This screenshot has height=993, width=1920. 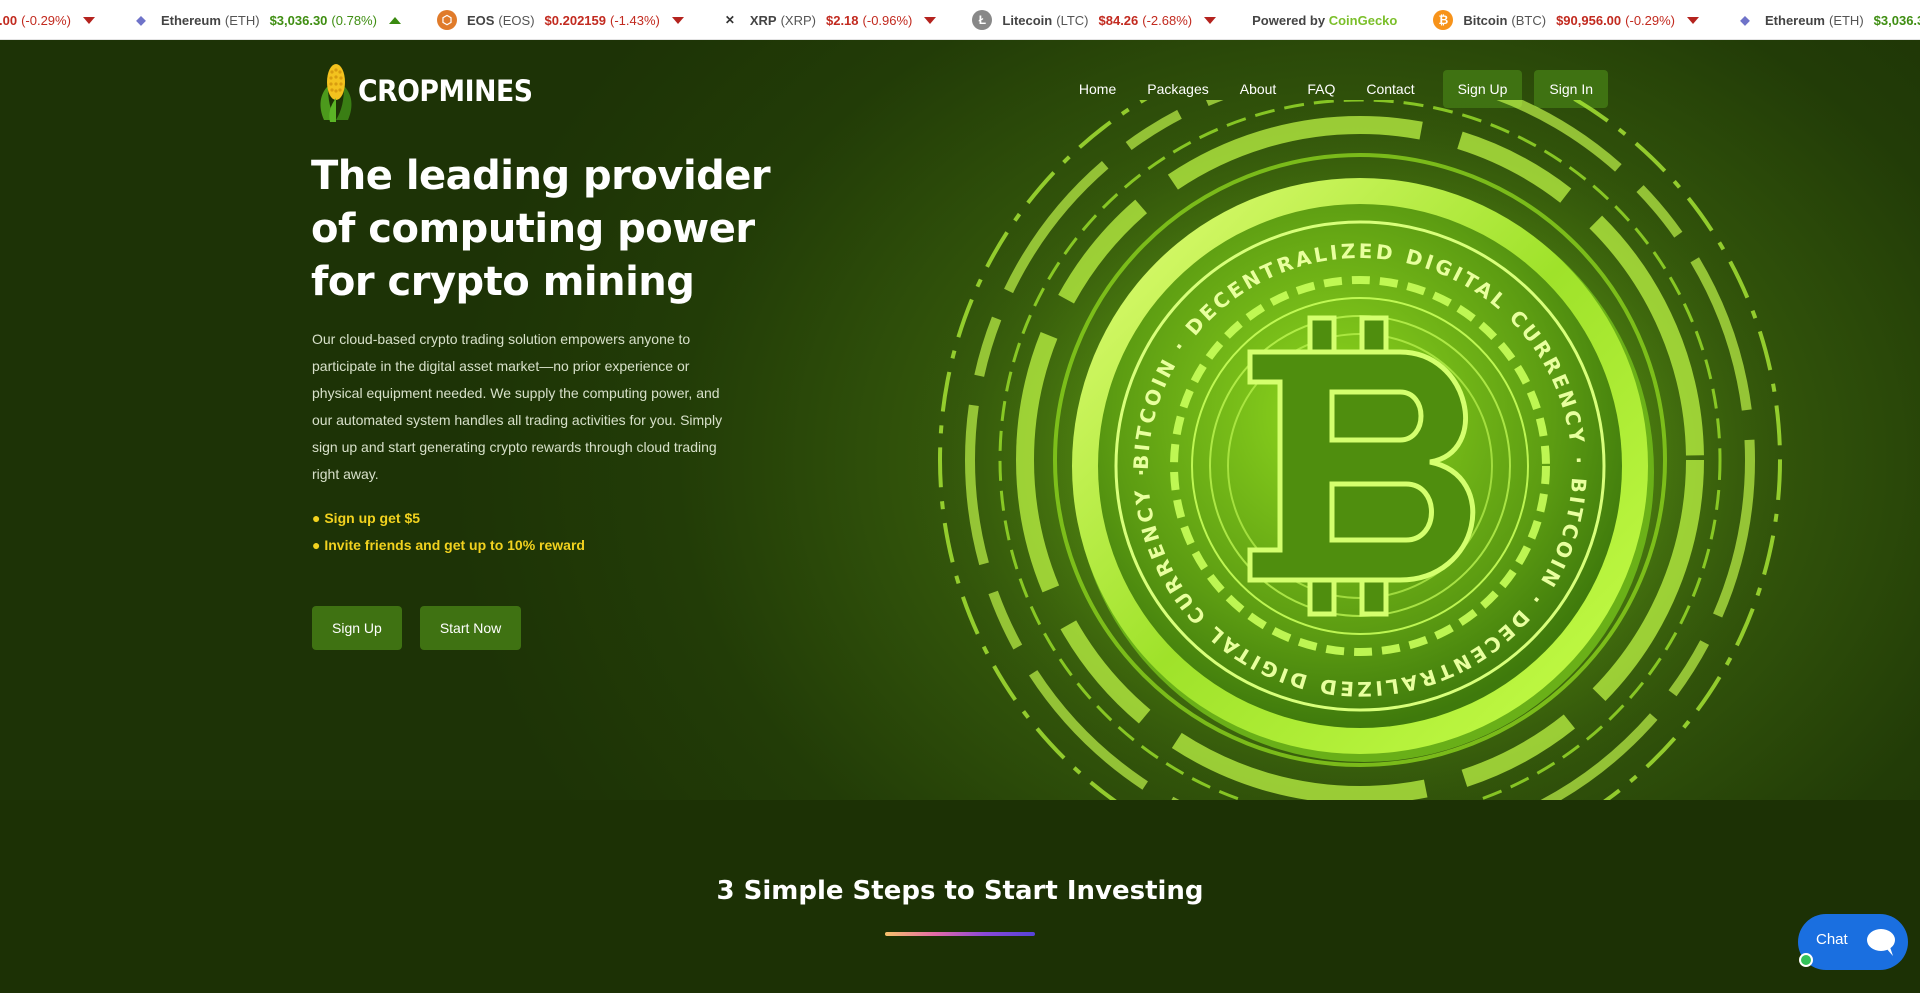 What do you see at coordinates (533, 229) in the screenshot?
I see `headline-line-2: of computing power` at bounding box center [533, 229].